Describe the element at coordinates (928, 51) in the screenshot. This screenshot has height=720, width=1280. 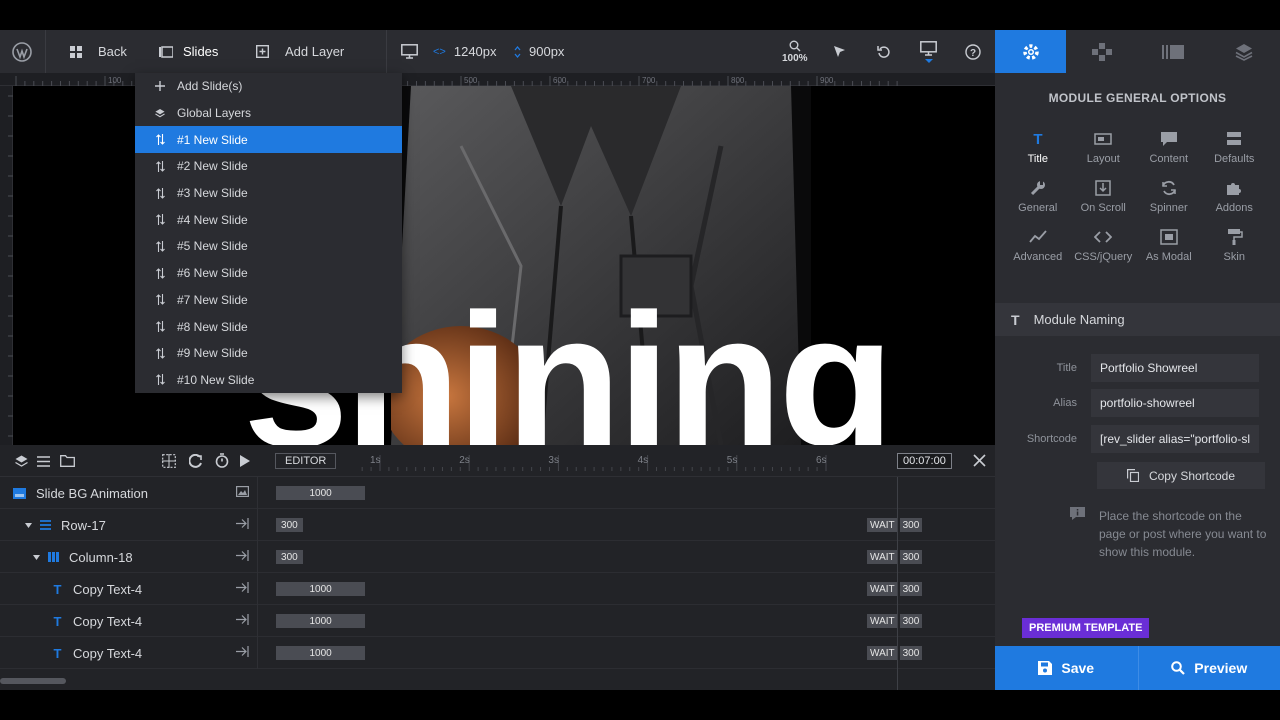
I see `preview-device-button` at that location.